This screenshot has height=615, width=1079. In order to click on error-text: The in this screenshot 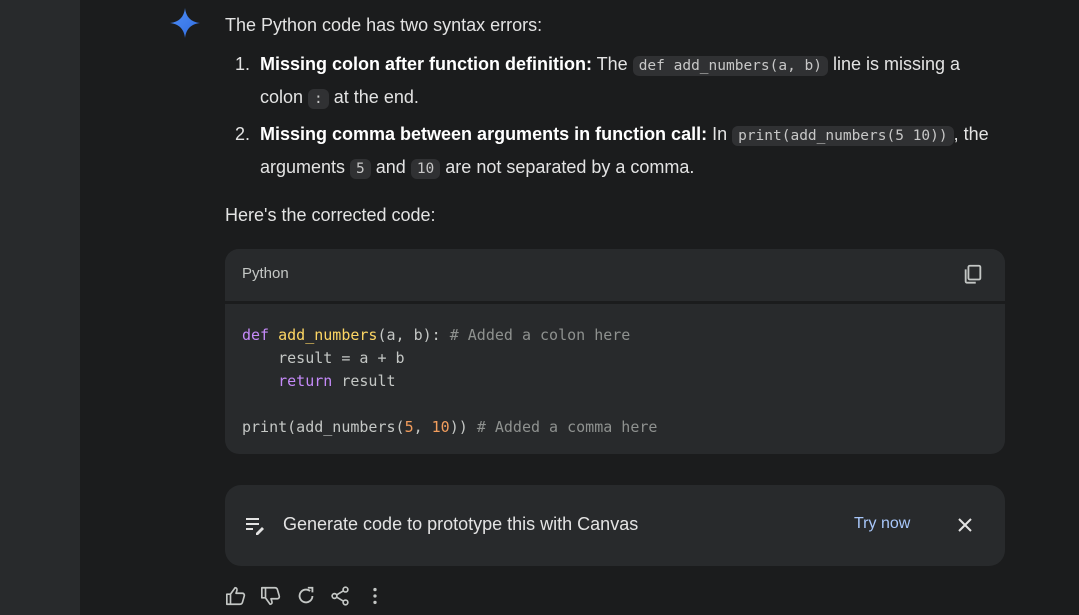, I will do `click(612, 64)`.